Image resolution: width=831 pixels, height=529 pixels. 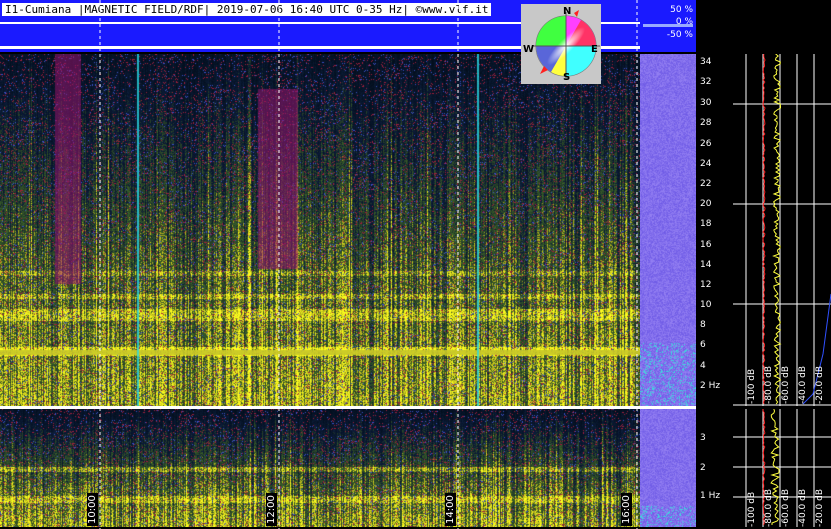 I want to click on freq-label: 1 Hz, so click(x=710, y=496).